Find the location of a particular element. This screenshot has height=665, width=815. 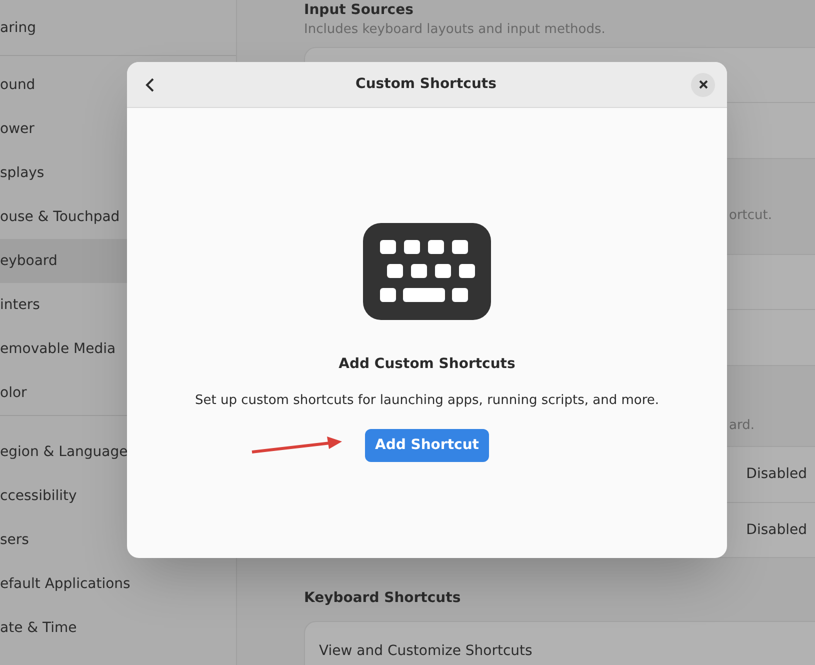

section-heading: Keyboard Shortcuts is located at coordinates (383, 598).